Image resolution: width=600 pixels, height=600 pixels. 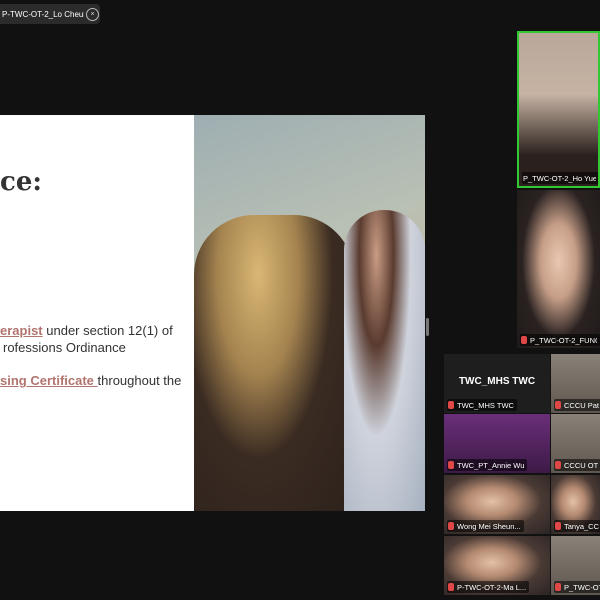 I want to click on slide-line-3: sing Certificate throughout the, so click(x=90, y=380).